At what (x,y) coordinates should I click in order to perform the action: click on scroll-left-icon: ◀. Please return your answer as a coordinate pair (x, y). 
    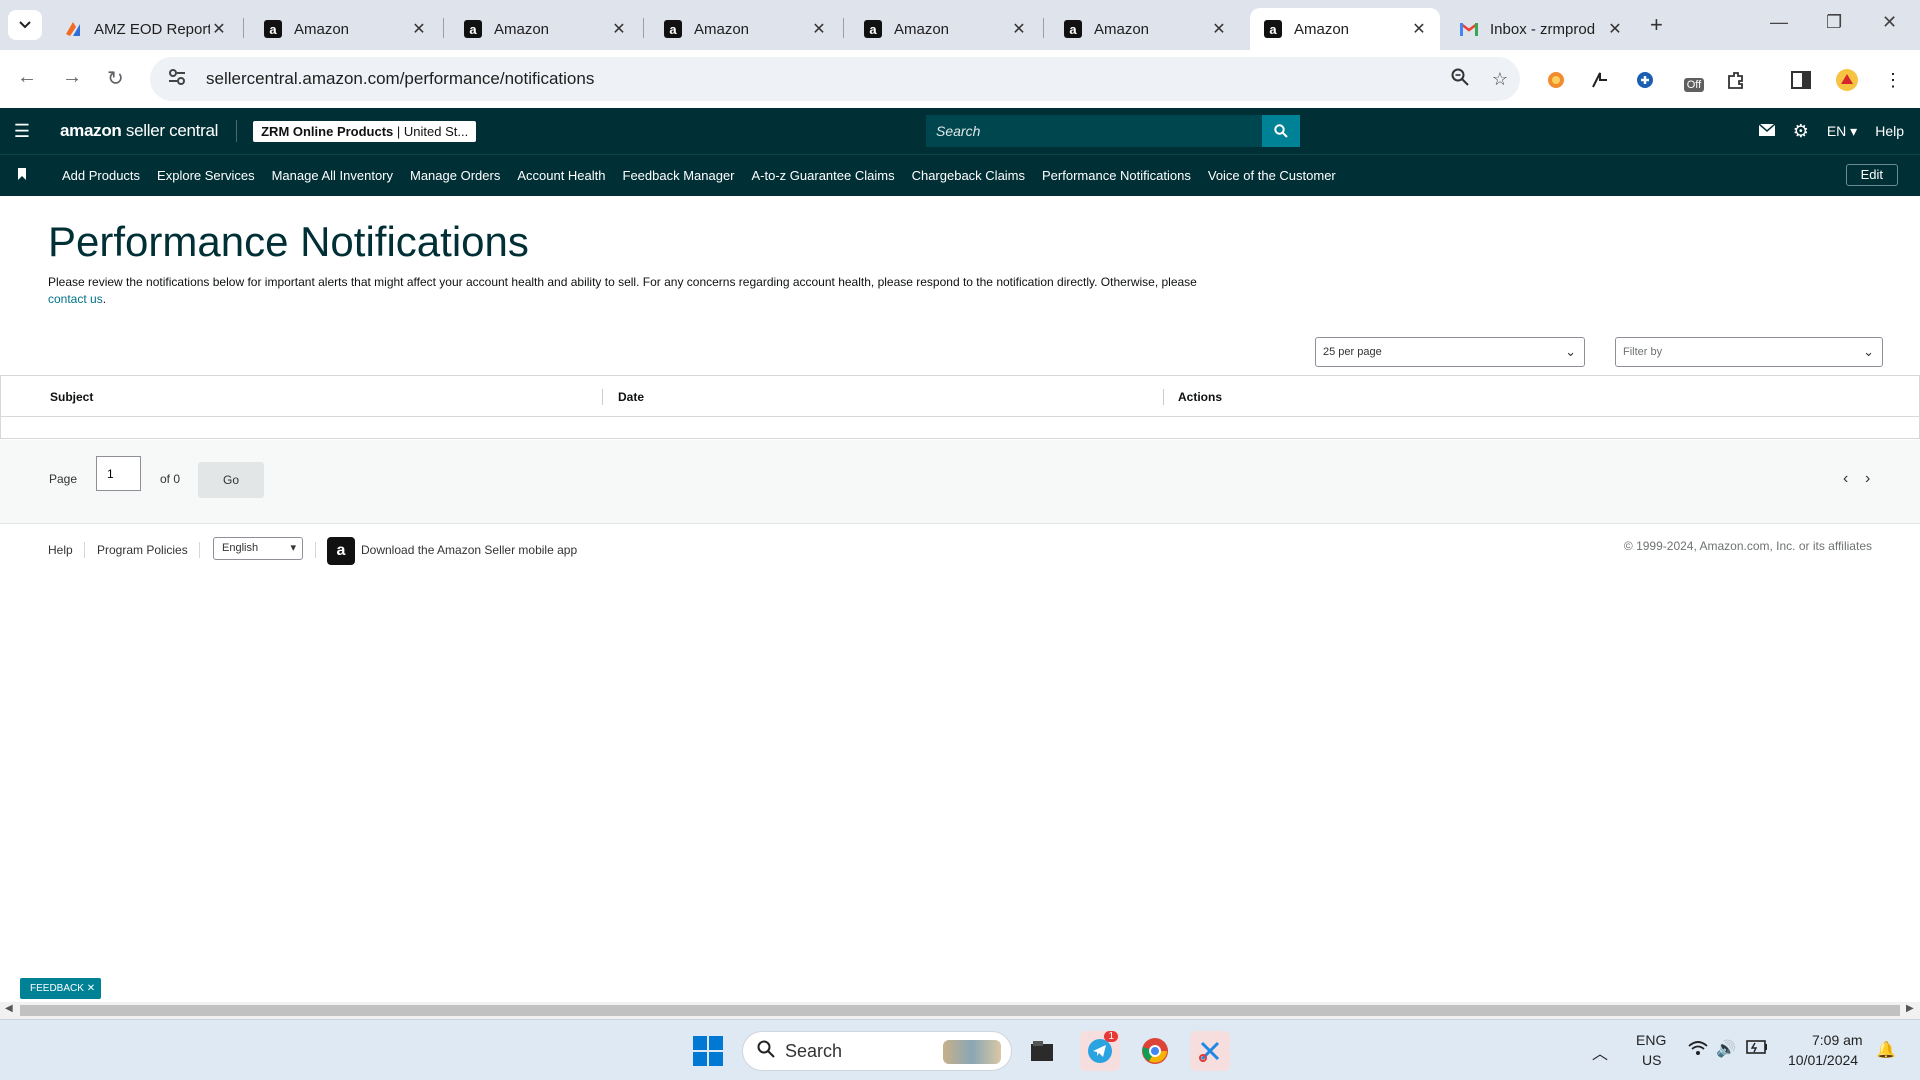
    Looking at the image, I should click on (9, 1008).